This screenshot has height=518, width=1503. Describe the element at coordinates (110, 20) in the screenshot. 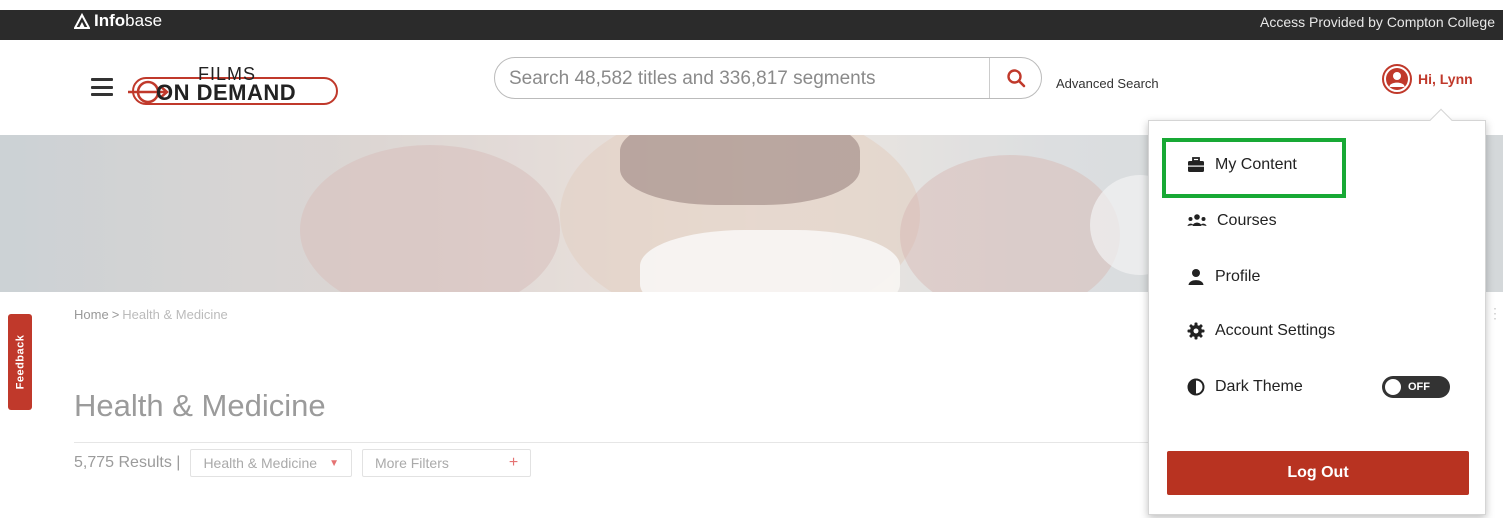

I see `infobase-logo-bold: Info` at that location.